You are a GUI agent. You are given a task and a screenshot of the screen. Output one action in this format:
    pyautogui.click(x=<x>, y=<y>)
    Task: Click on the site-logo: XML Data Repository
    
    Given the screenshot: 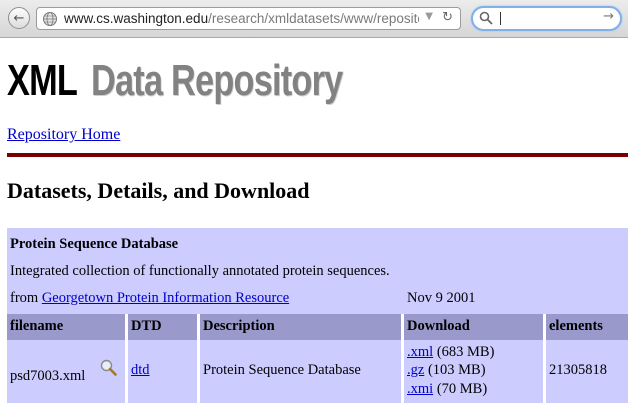 What is the action you would take?
    pyautogui.click(x=210, y=81)
    